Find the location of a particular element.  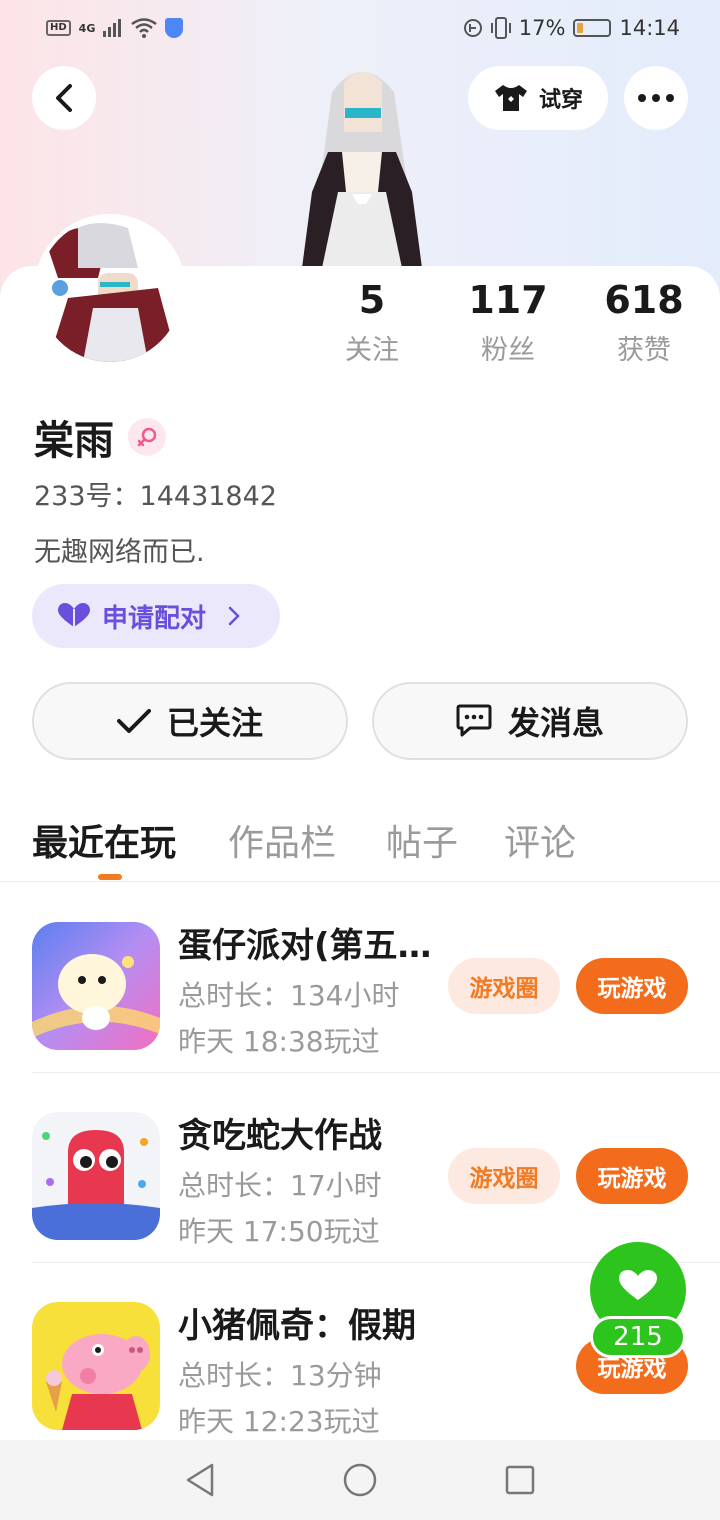

chat-bubble-icon is located at coordinates (474, 720).